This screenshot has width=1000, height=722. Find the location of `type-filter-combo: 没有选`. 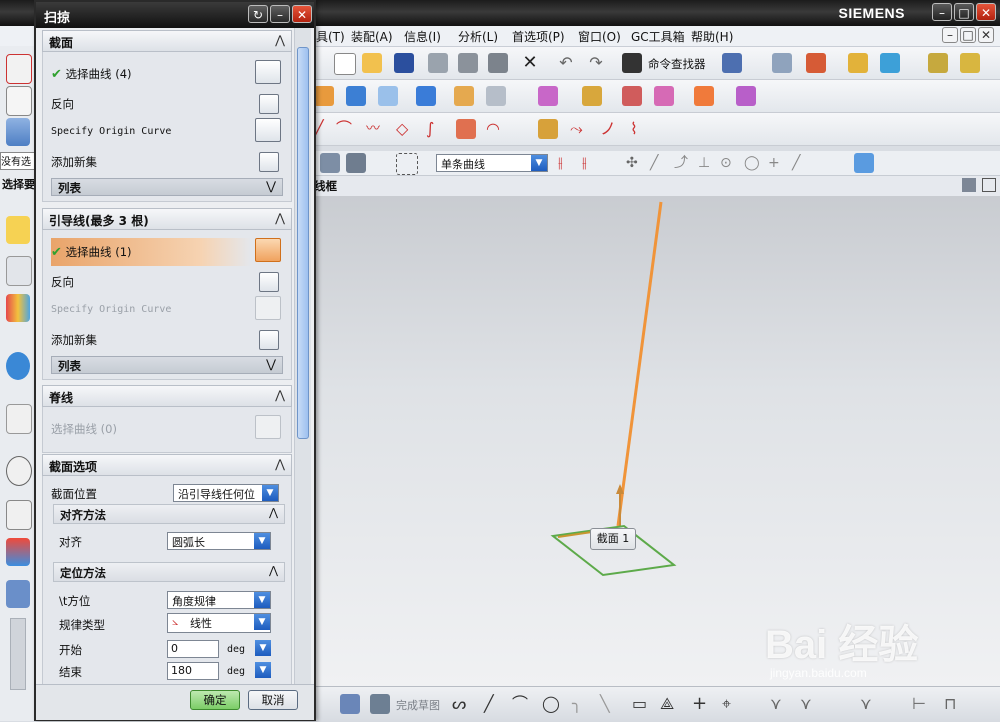

type-filter-combo: 没有选 is located at coordinates (18, 161).